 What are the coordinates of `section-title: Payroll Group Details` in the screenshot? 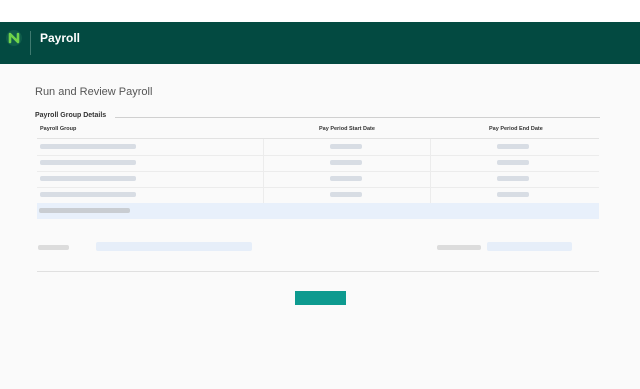 It's located at (71, 115).